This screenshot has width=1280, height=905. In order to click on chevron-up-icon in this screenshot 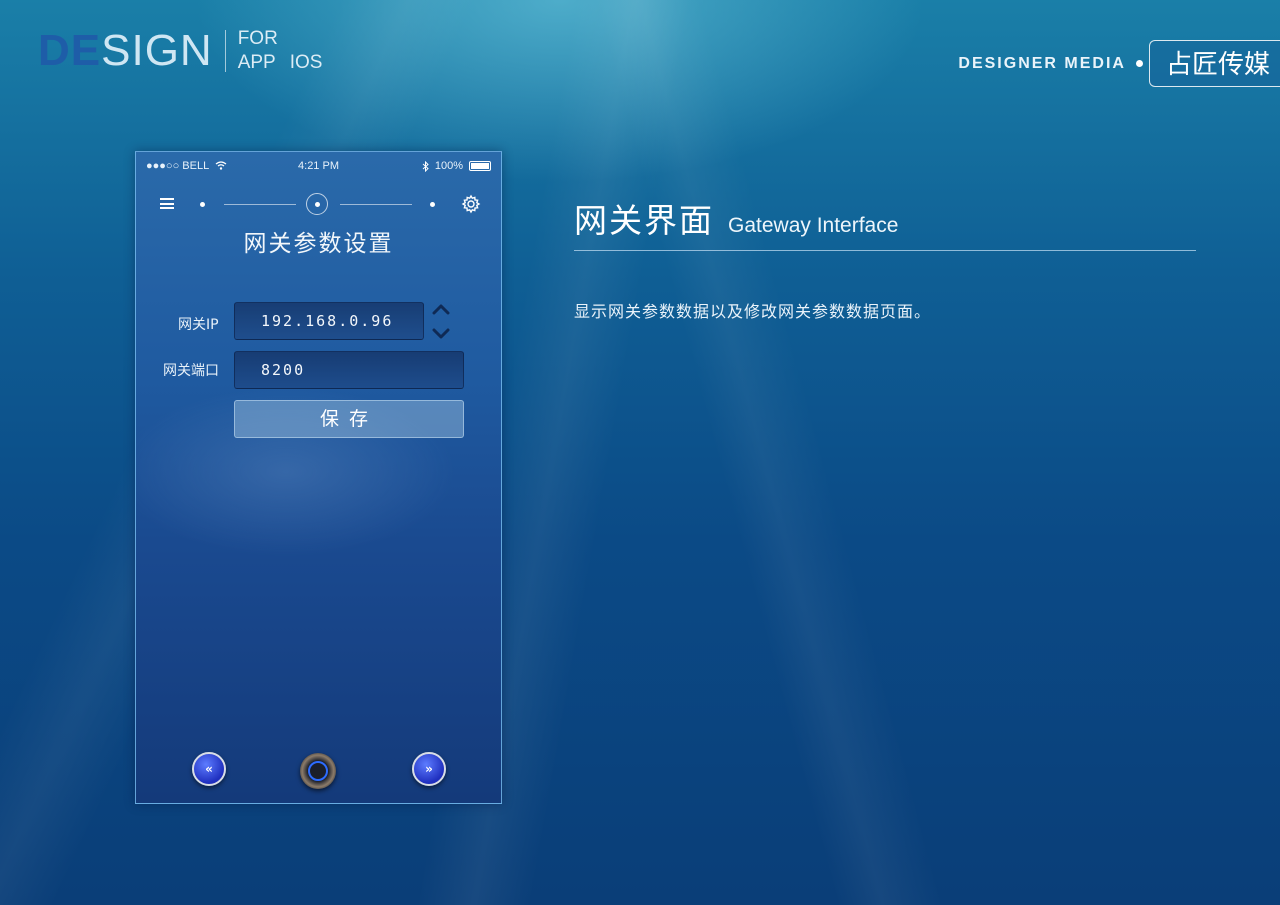, I will do `click(441, 309)`.